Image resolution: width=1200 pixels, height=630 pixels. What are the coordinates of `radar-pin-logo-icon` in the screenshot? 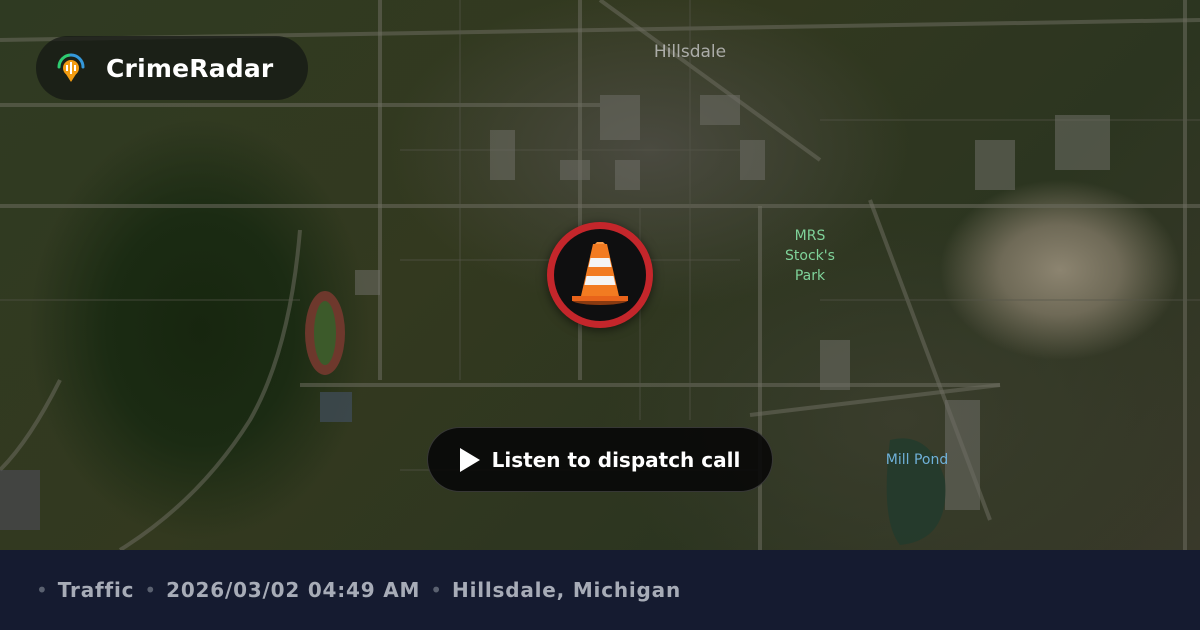 It's located at (71, 68).